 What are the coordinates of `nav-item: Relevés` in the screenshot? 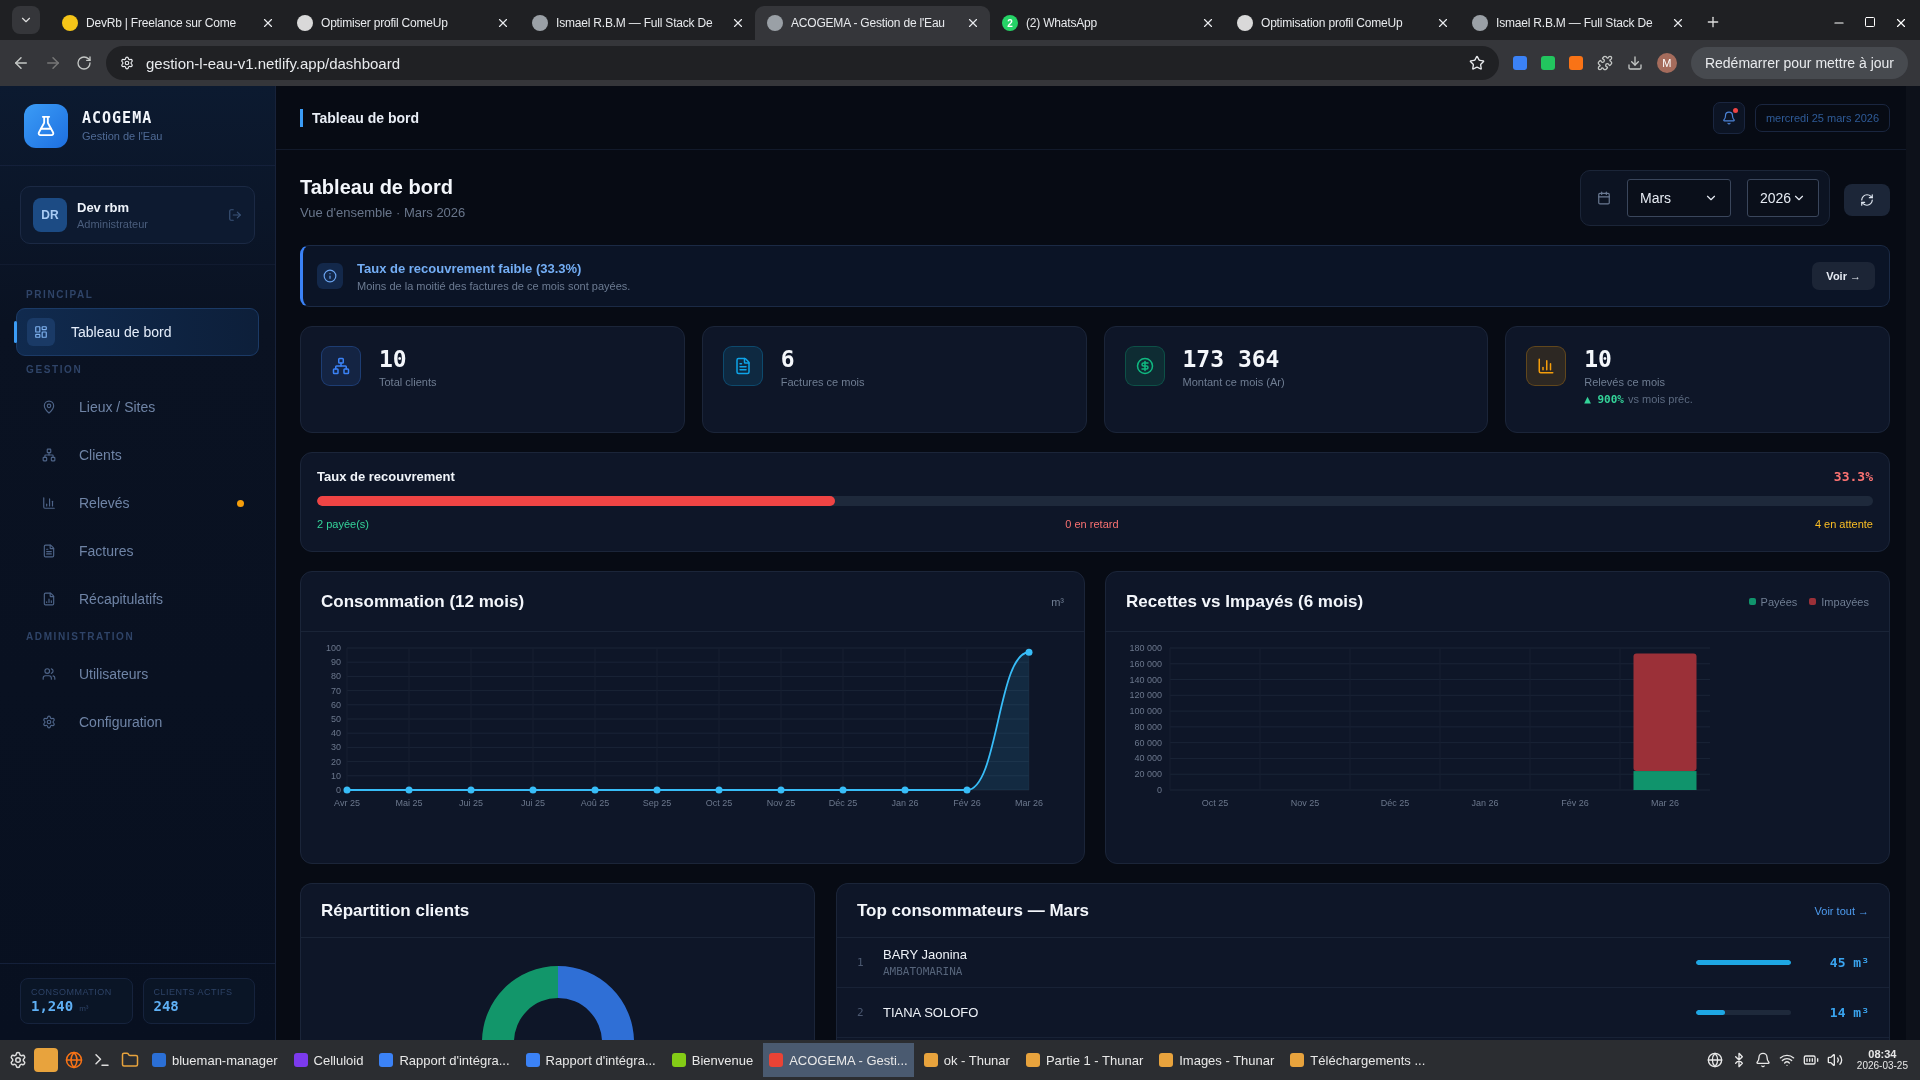 It's located at (137, 503).